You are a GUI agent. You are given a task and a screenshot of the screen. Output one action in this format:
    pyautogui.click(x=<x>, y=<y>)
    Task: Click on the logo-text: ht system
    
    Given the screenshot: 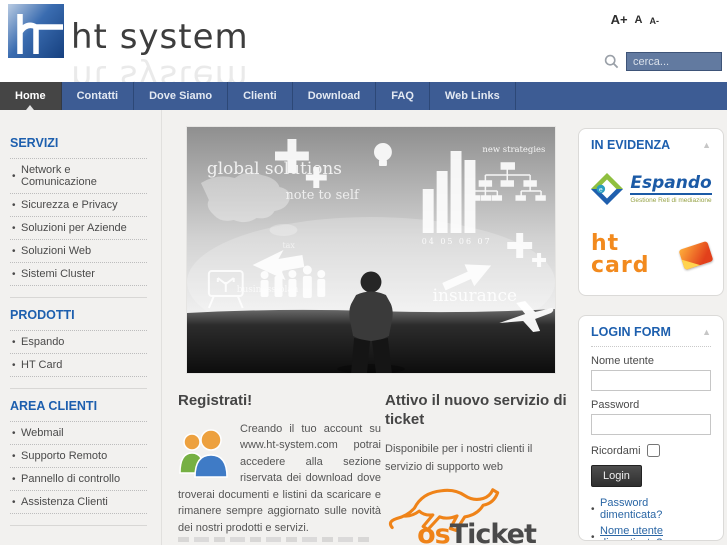 What is the action you would take?
    pyautogui.click(x=160, y=37)
    